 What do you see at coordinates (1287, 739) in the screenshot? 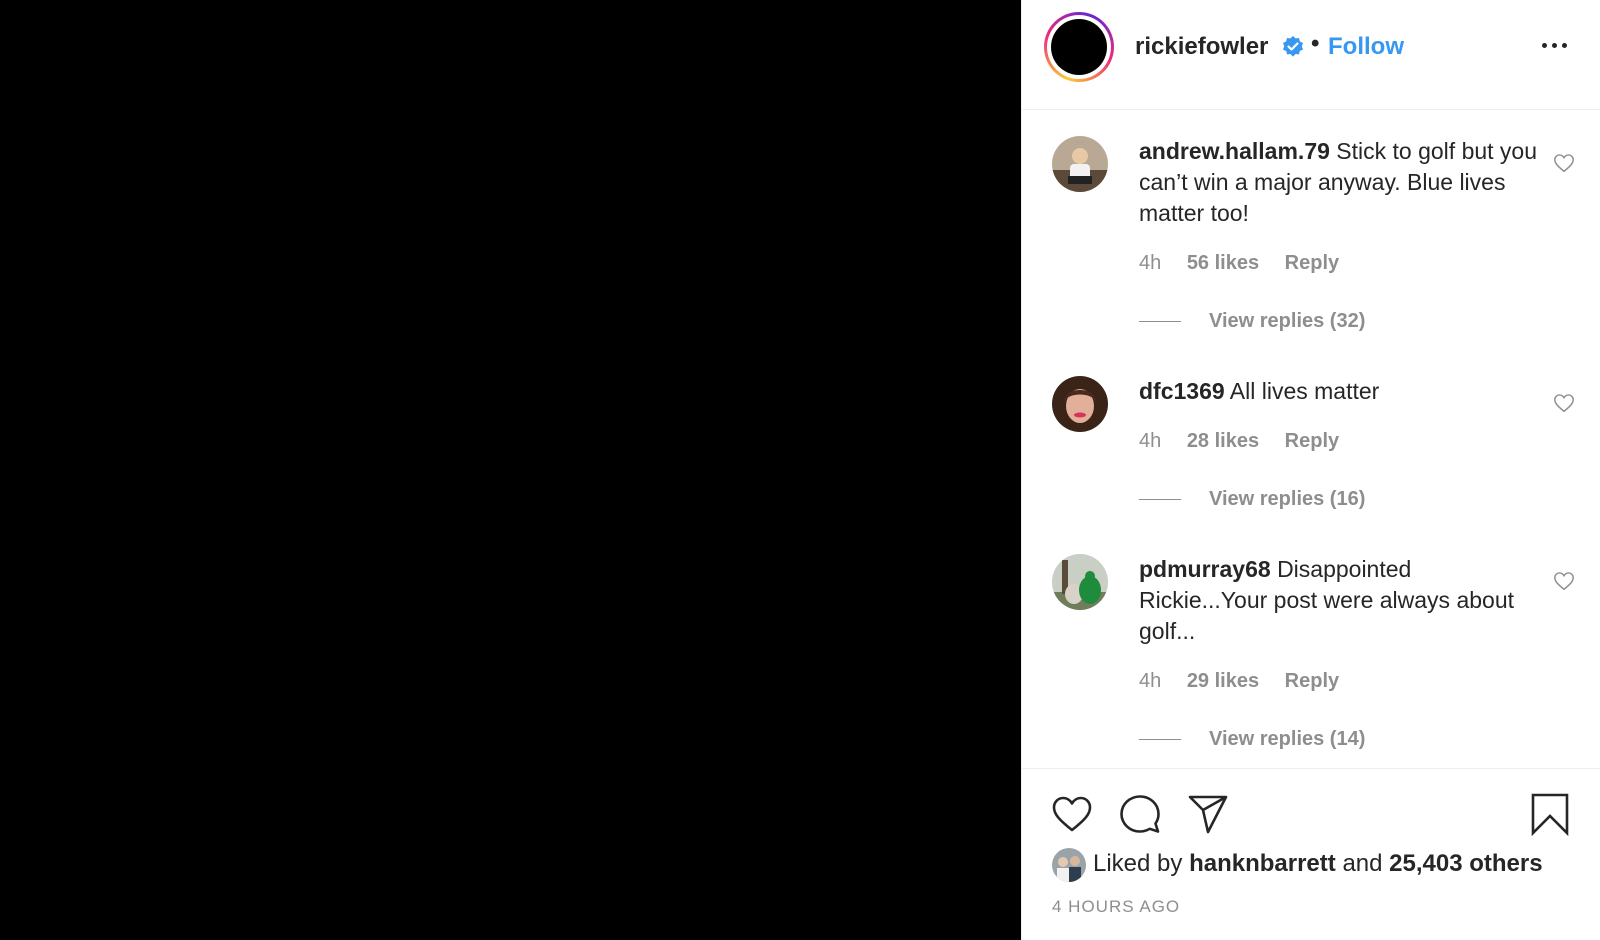
I see `view-replies-label: View replies (14)` at bounding box center [1287, 739].